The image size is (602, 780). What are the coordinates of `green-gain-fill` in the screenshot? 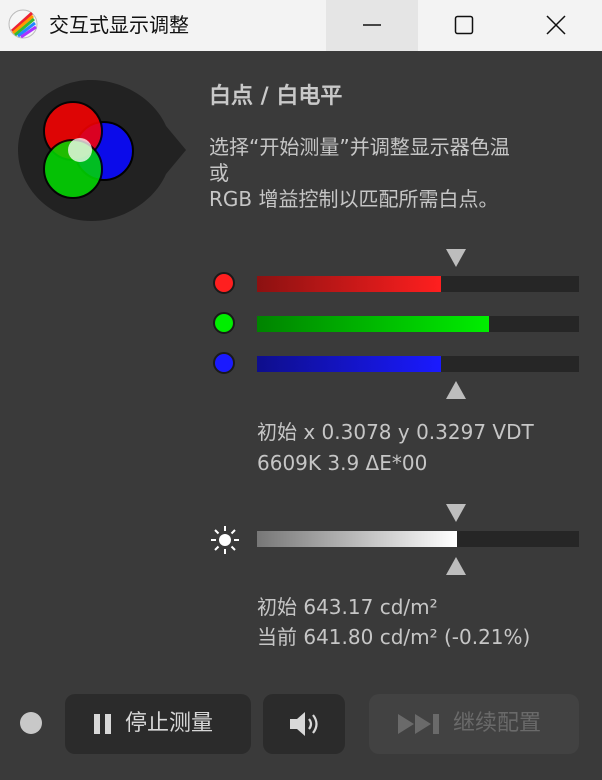 It's located at (373, 324).